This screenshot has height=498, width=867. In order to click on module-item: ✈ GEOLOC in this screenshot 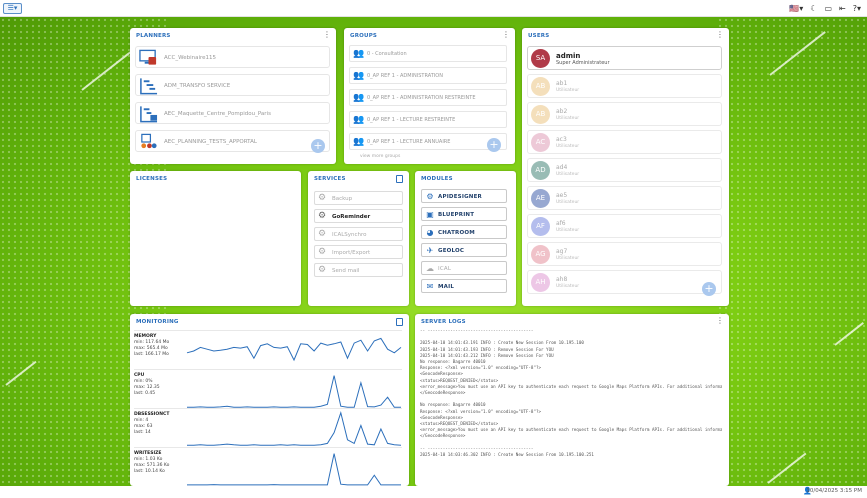, I will do `click(464, 250)`.